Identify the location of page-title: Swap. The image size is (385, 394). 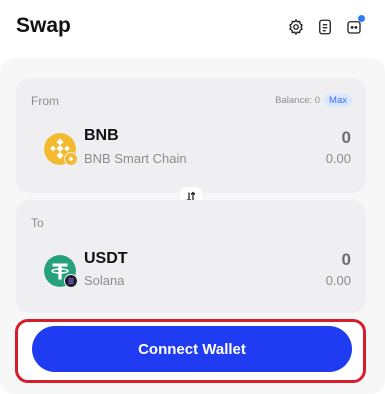
(43, 25).